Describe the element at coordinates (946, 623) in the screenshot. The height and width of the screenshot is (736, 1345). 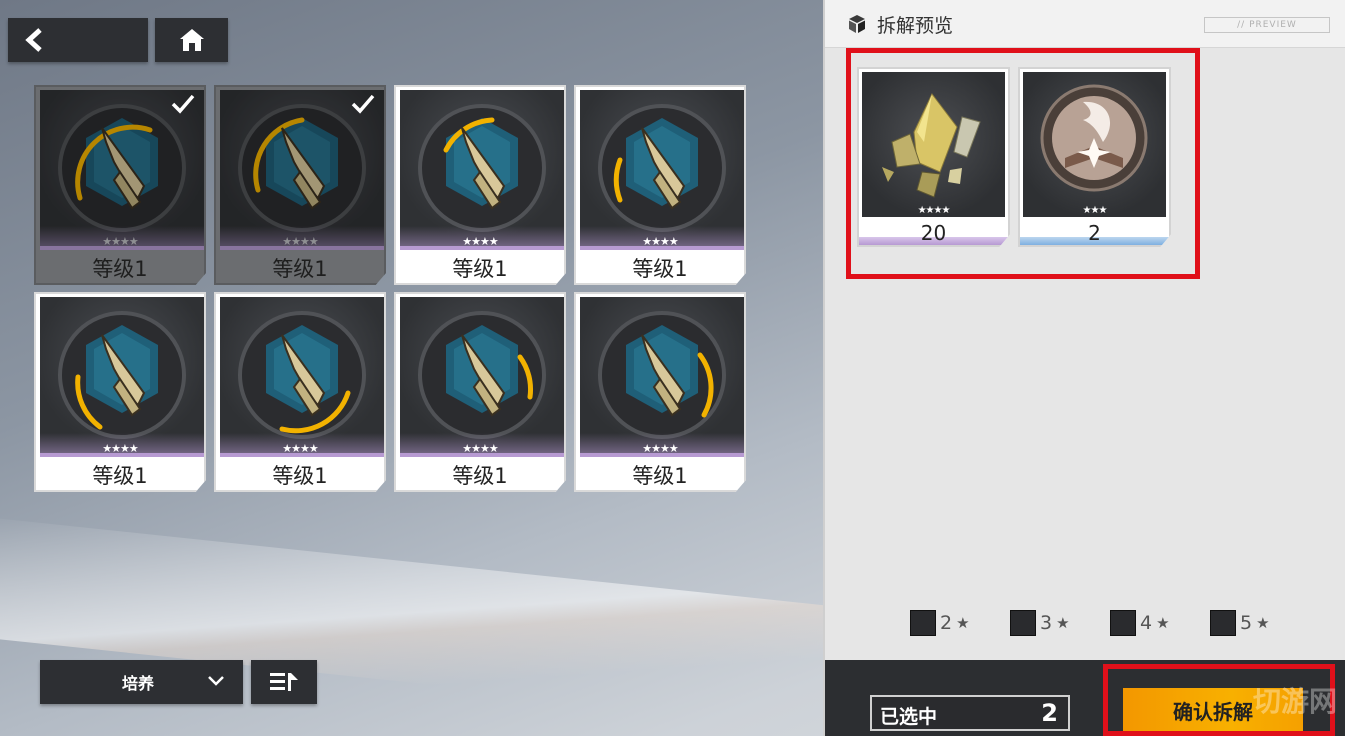
I see `rarity-filter-value: 2` at that location.